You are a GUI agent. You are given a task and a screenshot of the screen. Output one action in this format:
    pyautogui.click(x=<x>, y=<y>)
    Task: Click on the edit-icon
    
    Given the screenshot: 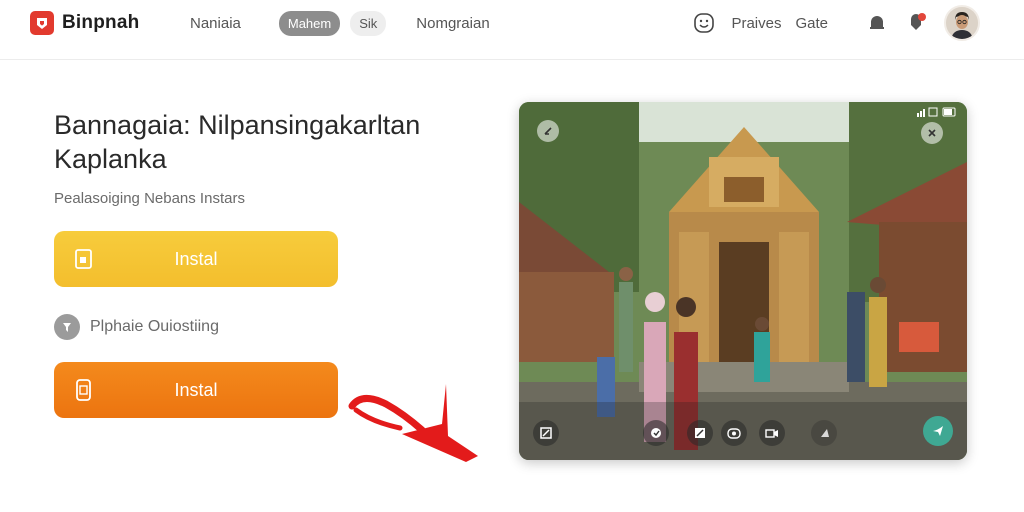 What is the action you would take?
    pyautogui.click(x=700, y=433)
    